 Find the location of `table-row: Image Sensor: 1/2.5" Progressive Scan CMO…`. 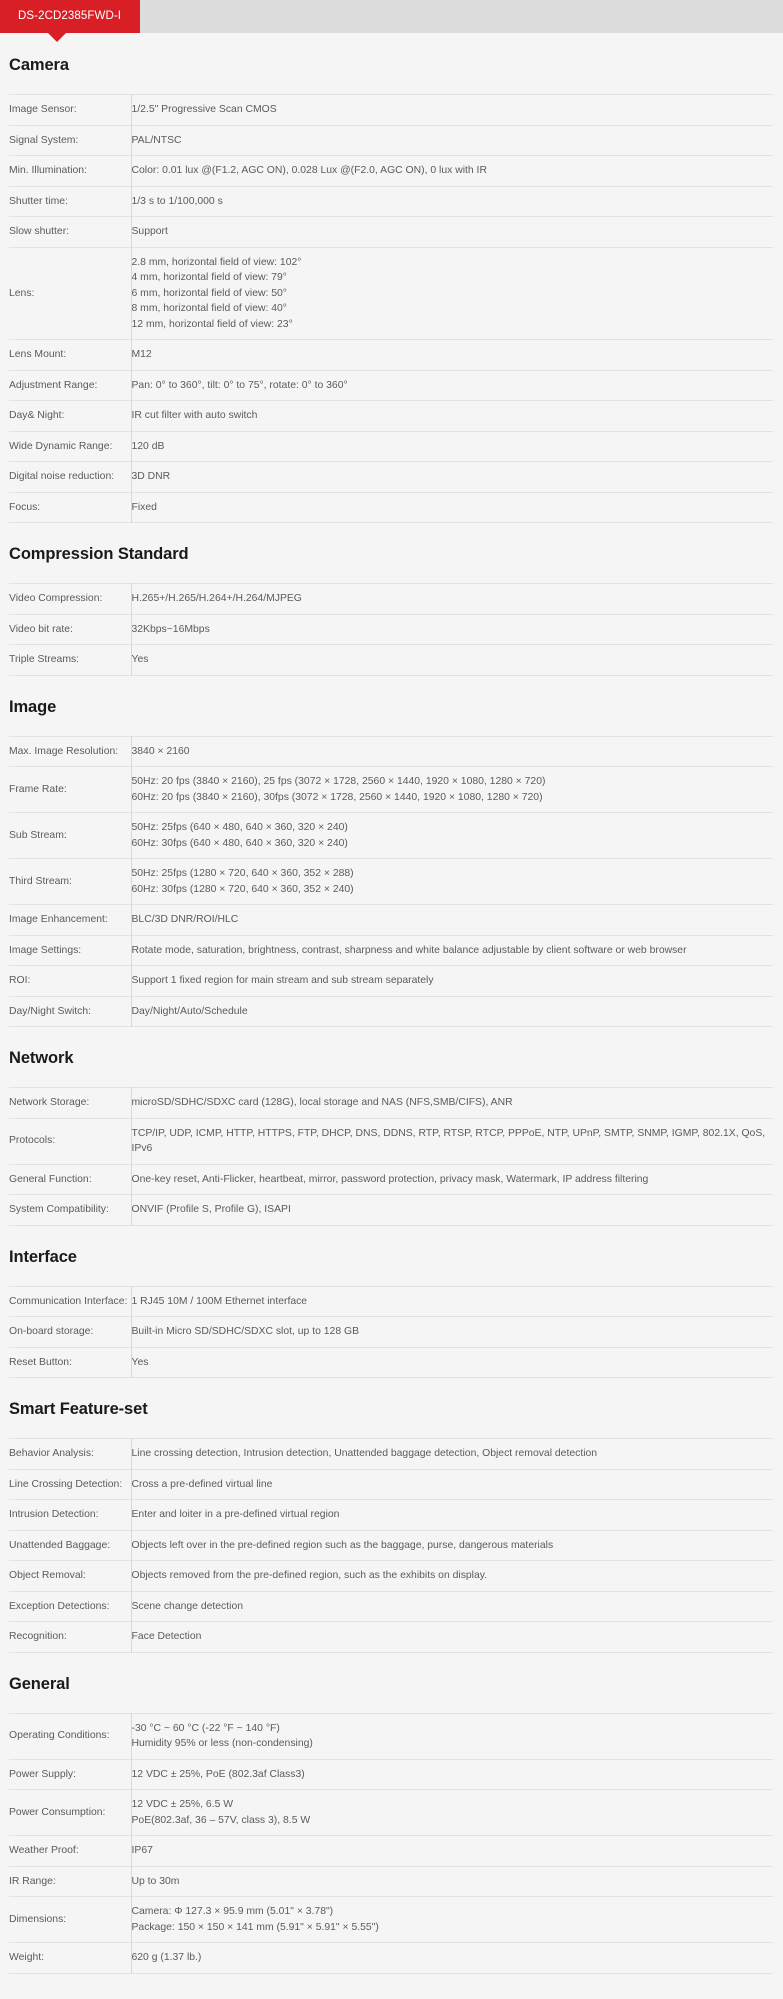

table-row: Image Sensor: 1/2.5" Progressive Scan CMO… is located at coordinates (391, 109).